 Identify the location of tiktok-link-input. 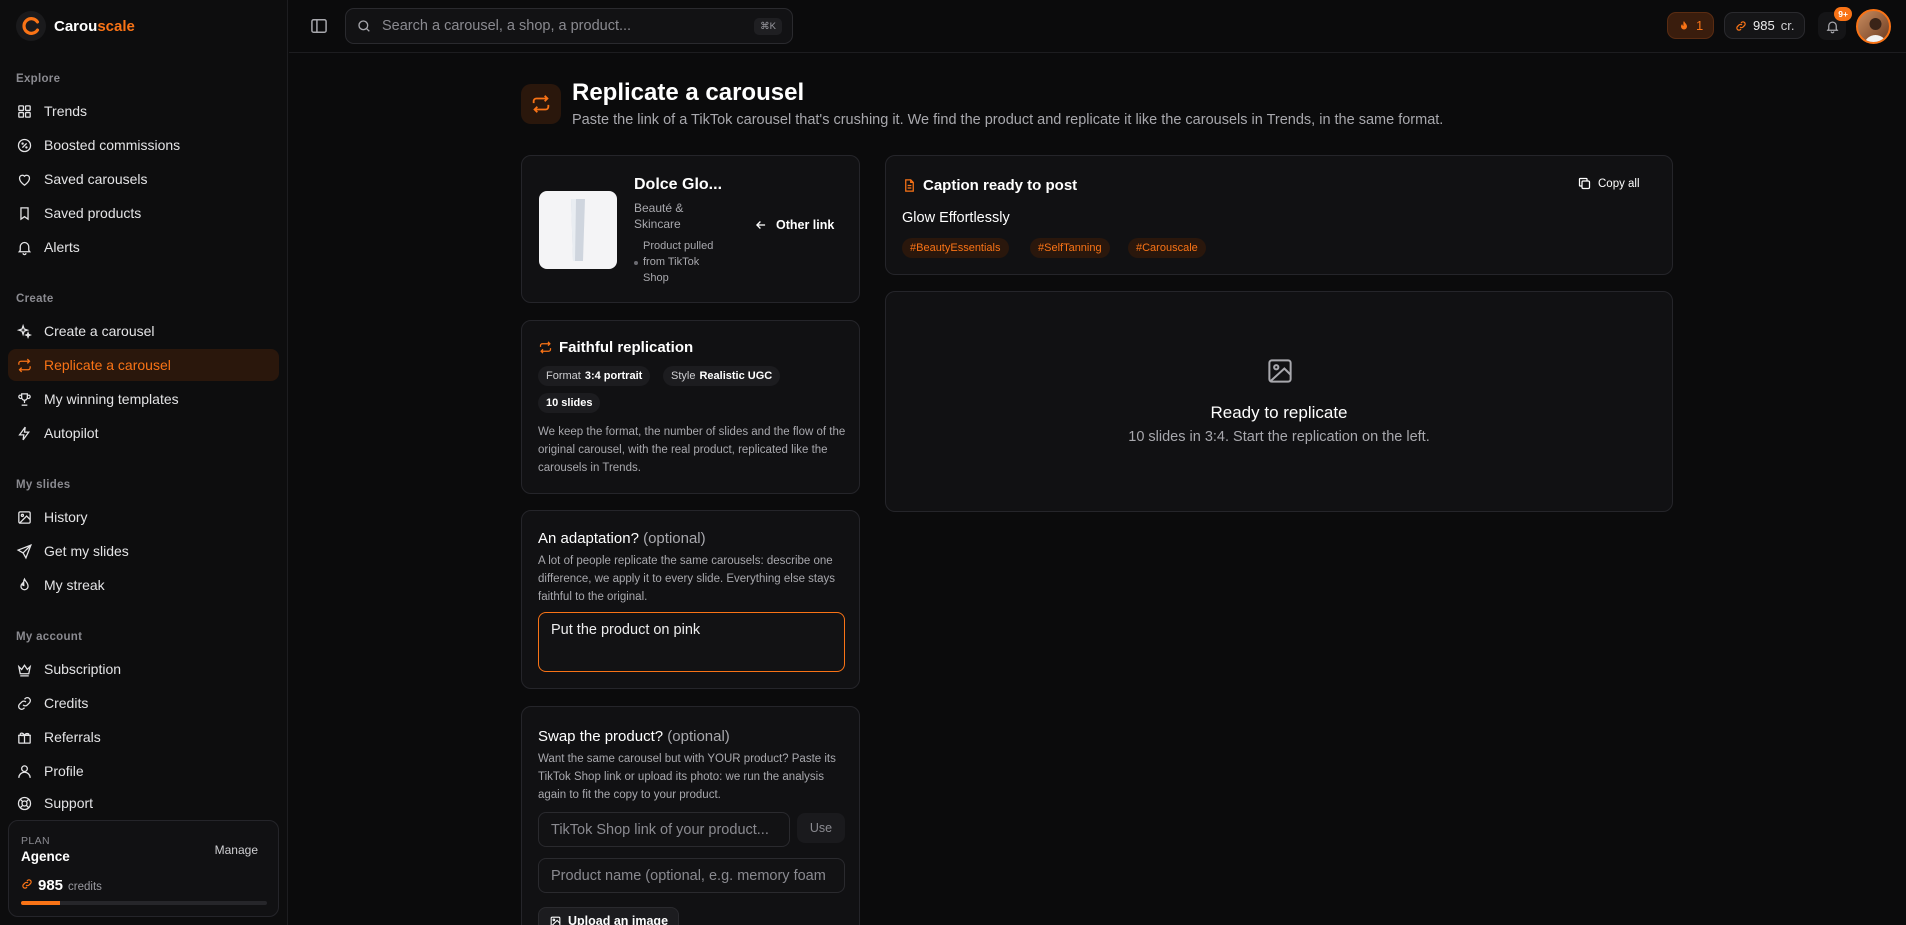
(664, 829).